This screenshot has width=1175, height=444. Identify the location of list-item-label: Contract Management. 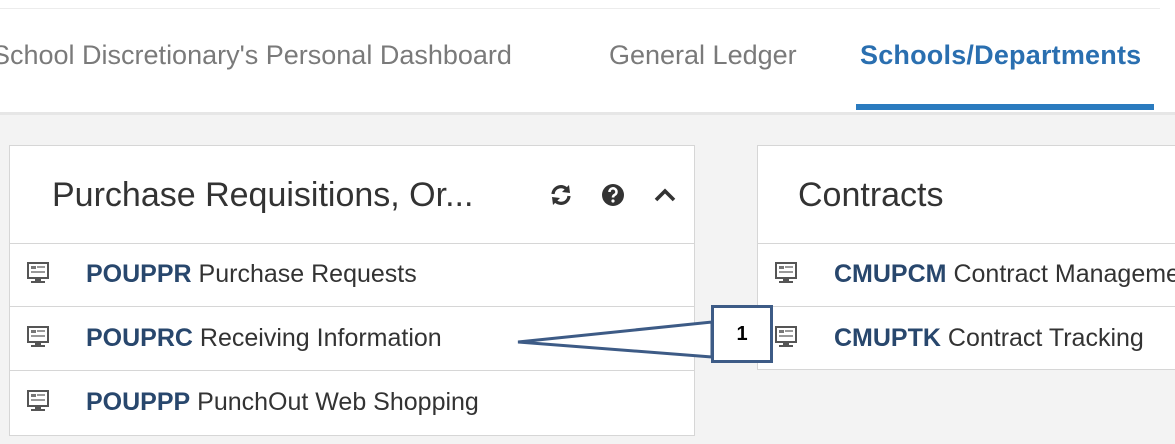
(1064, 274).